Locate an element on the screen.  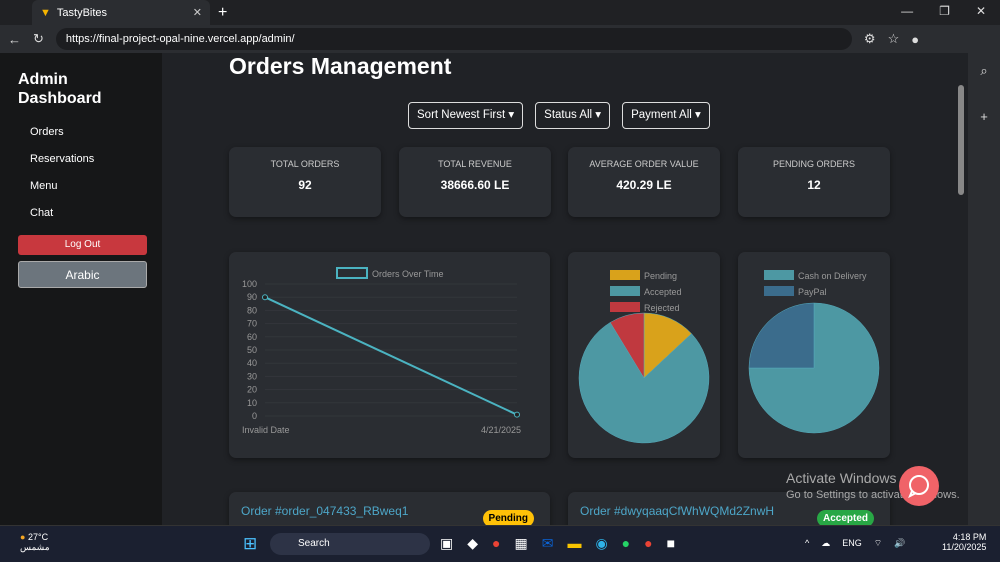
outlook-icon: ✉ is located at coordinates (548, 543).